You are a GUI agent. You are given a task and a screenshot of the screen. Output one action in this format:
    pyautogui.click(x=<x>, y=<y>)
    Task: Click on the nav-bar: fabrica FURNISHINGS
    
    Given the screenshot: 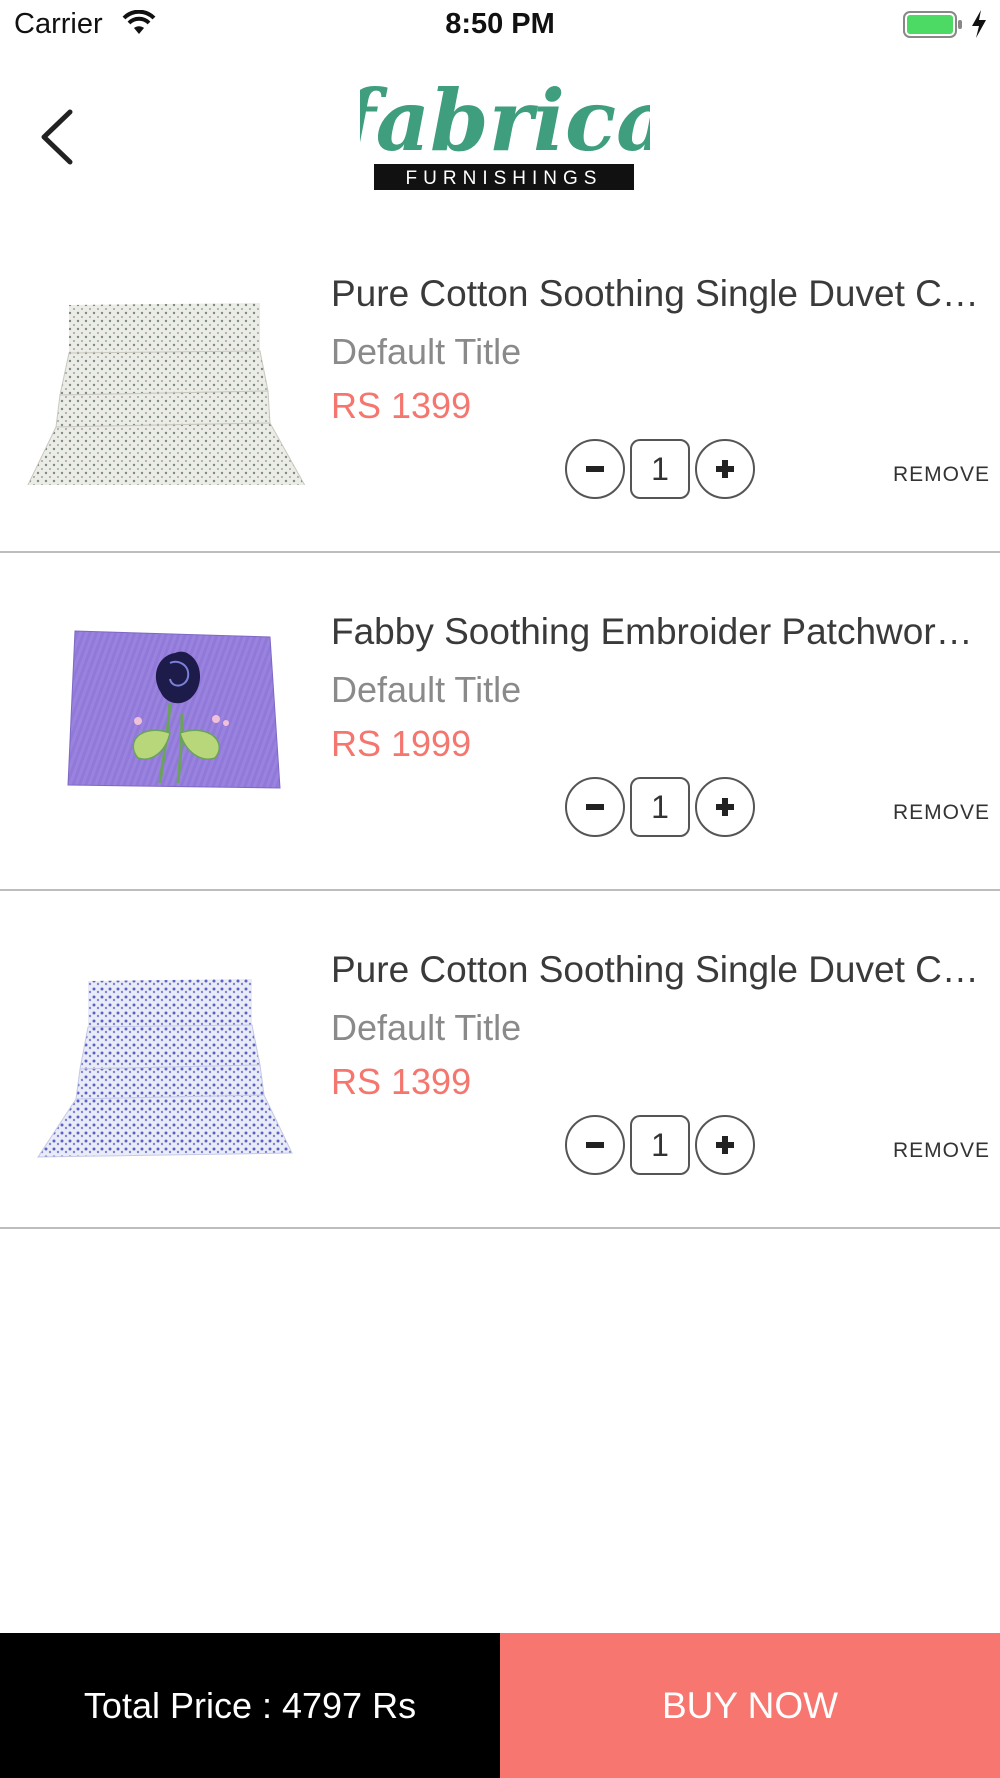 What is the action you would take?
    pyautogui.click(x=500, y=130)
    